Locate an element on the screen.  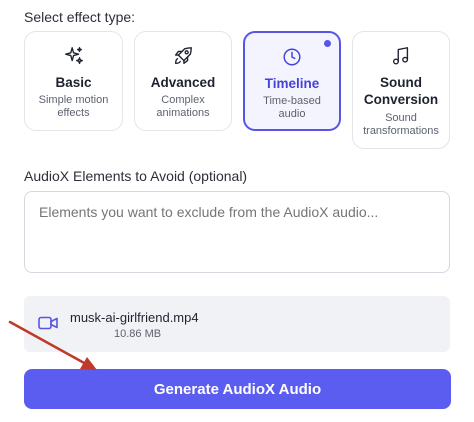
effect-card-sound-conversion: Sound Conversion Sound transformations is located at coordinates (401, 90).